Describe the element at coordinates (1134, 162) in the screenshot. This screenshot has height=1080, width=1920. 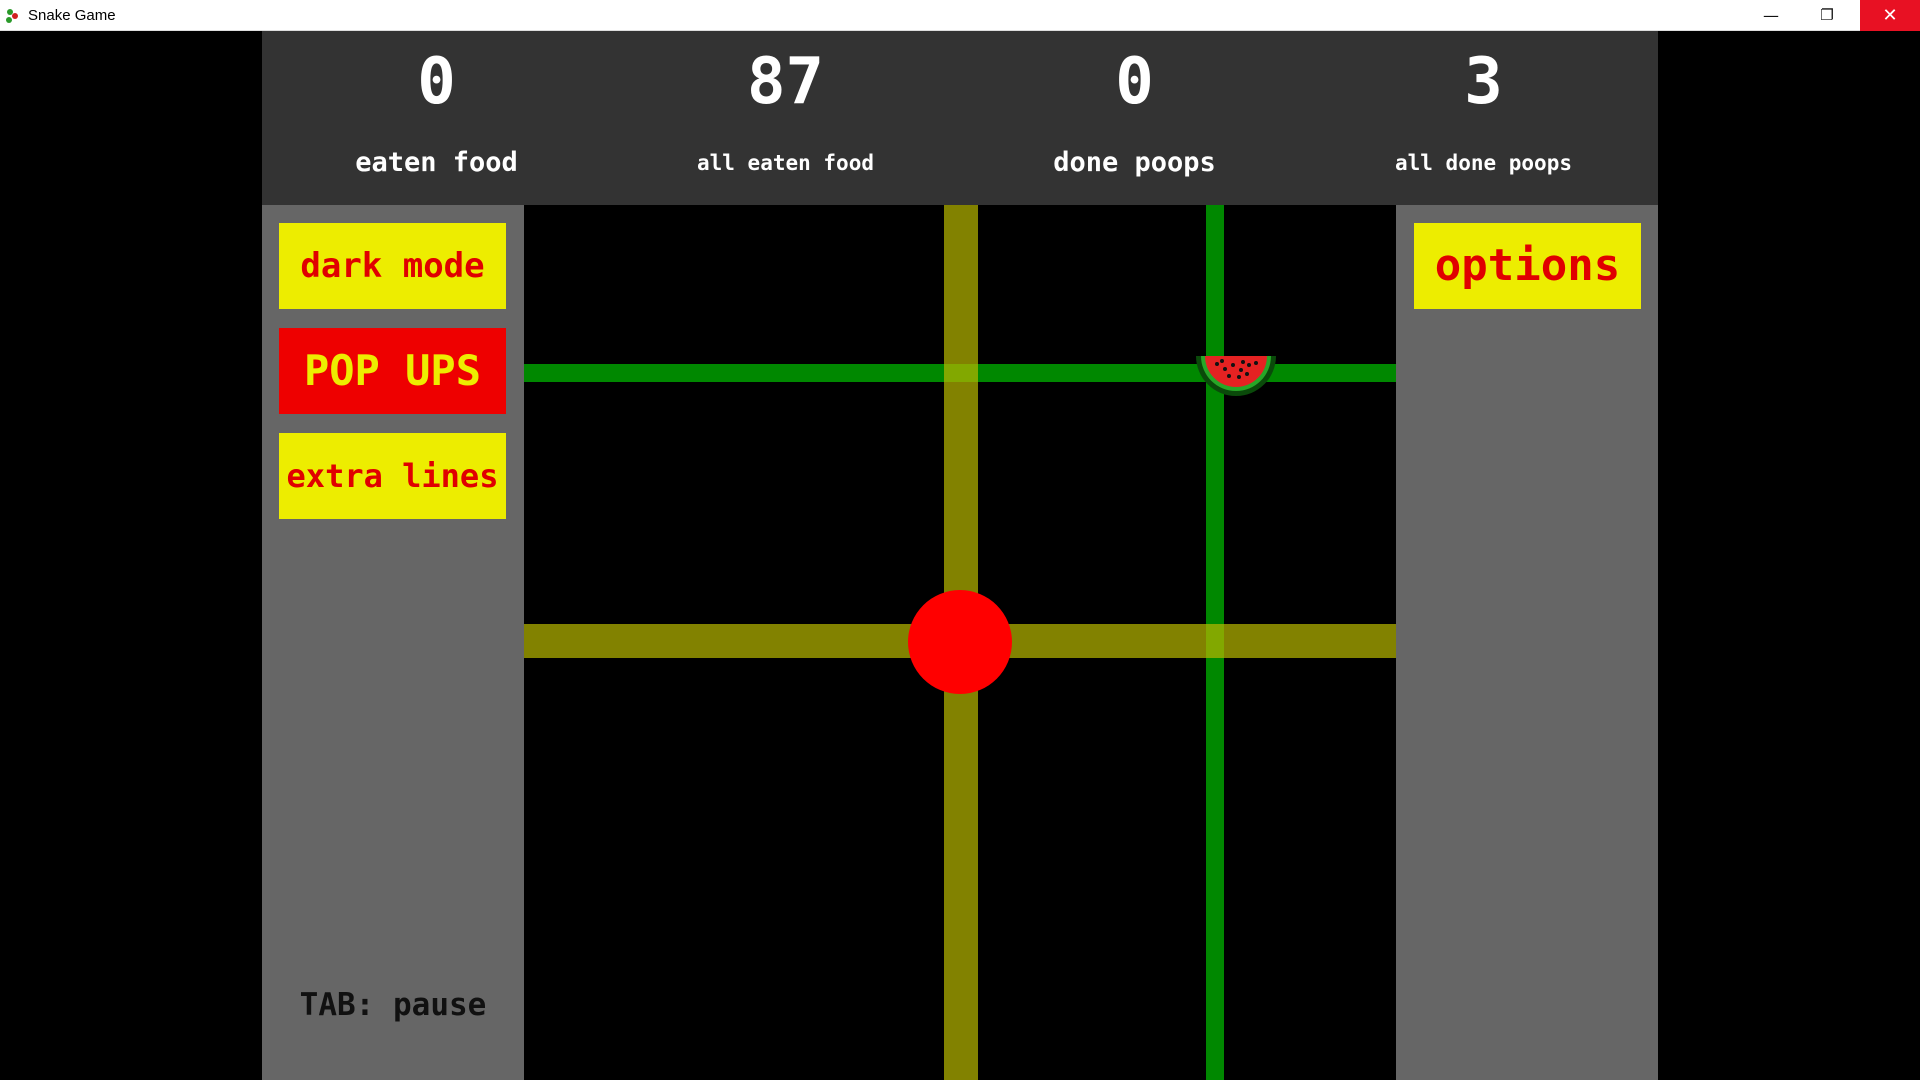
I see `stat-label: done poops` at that location.